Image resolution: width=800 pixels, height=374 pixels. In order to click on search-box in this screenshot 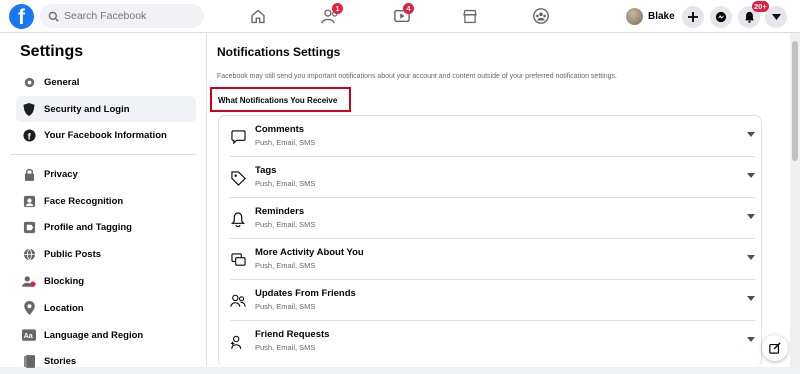, I will do `click(122, 16)`.